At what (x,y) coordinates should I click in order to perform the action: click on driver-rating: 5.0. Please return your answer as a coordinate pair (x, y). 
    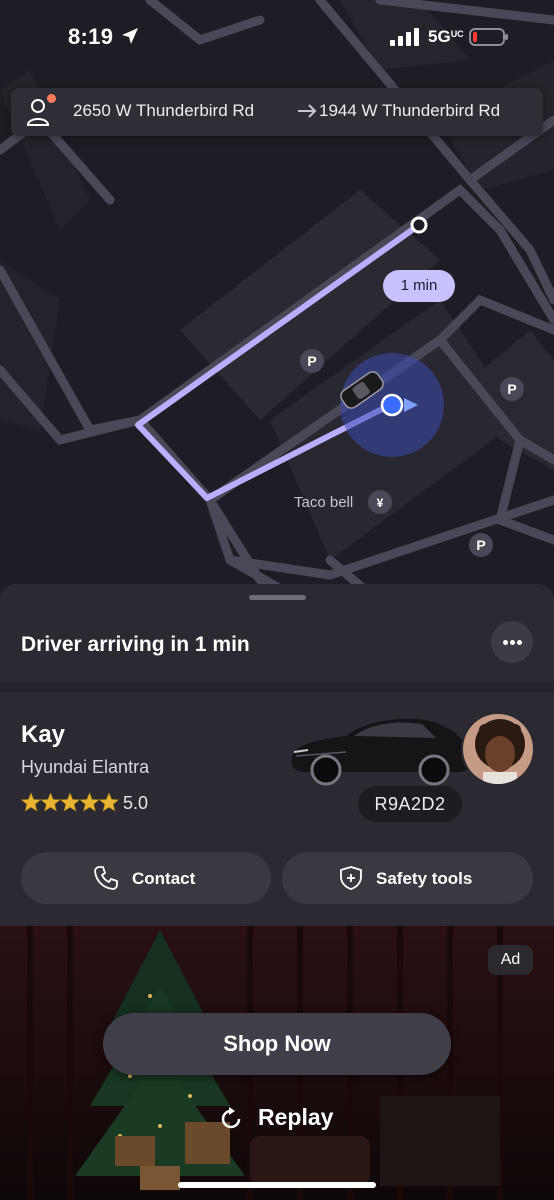
    Looking at the image, I should click on (136, 803).